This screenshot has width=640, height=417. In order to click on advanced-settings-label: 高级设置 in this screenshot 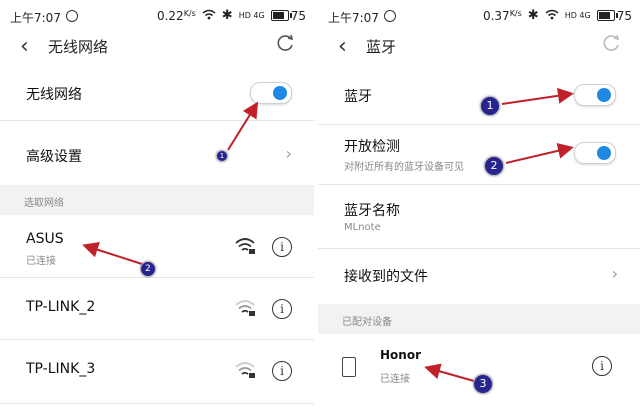, I will do `click(54, 157)`.